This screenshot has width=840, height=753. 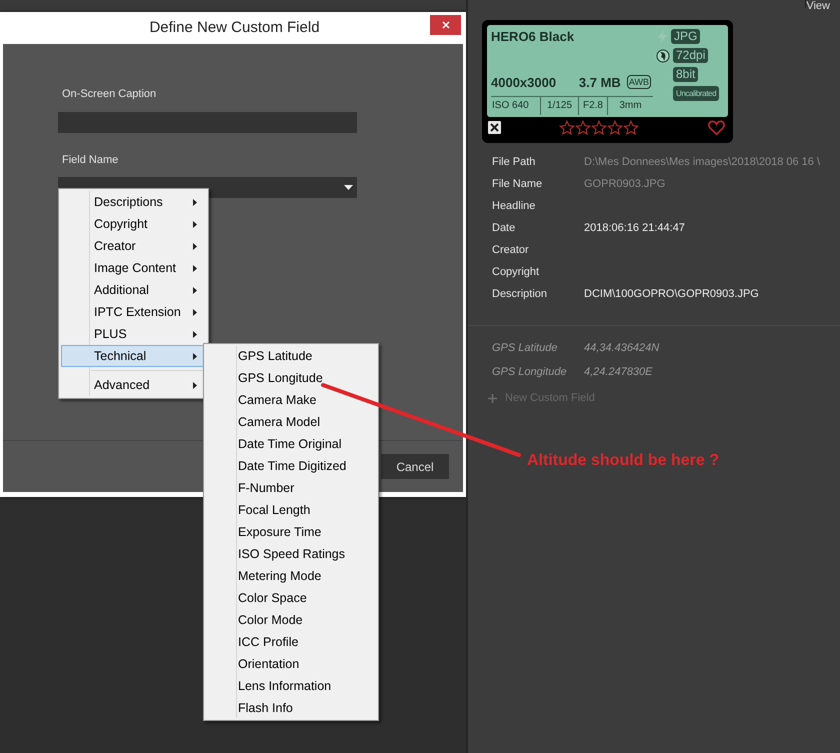 What do you see at coordinates (291, 422) in the screenshot?
I see `menu-item: Camera Model` at bounding box center [291, 422].